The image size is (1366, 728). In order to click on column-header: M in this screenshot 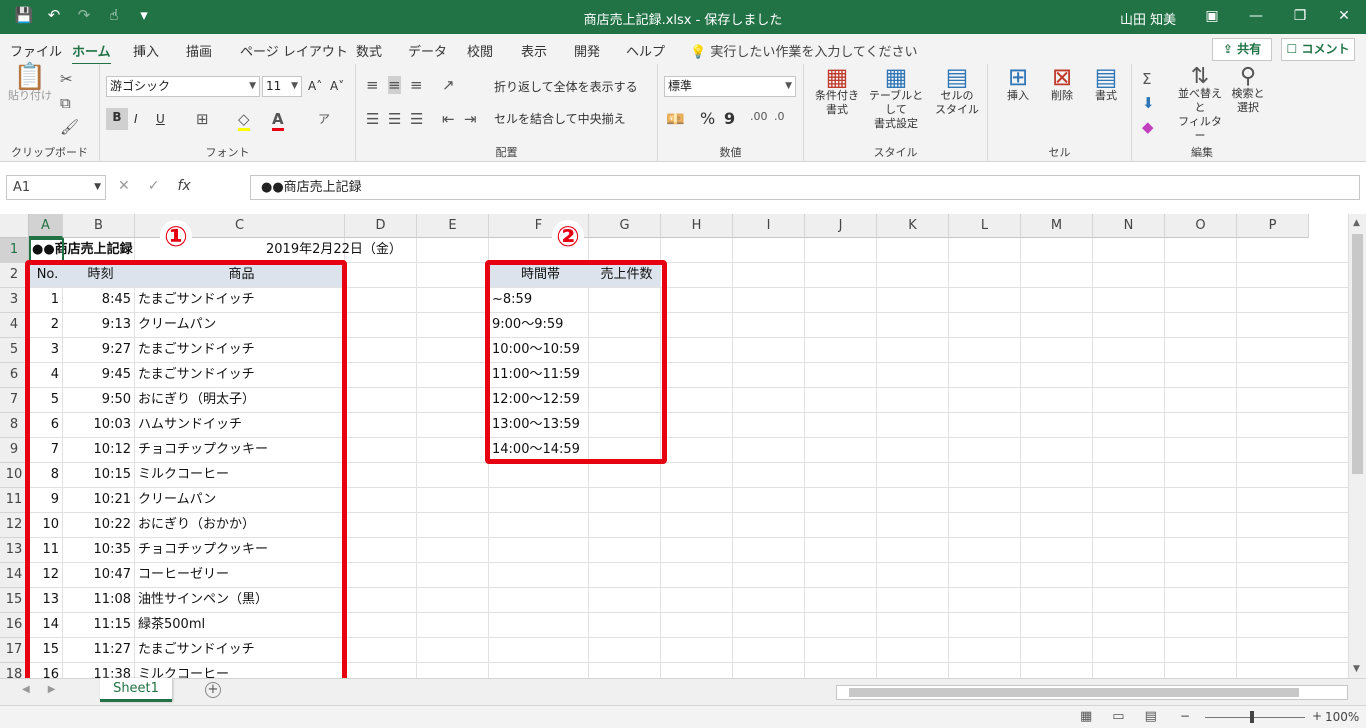, I will do `click(1057, 226)`.